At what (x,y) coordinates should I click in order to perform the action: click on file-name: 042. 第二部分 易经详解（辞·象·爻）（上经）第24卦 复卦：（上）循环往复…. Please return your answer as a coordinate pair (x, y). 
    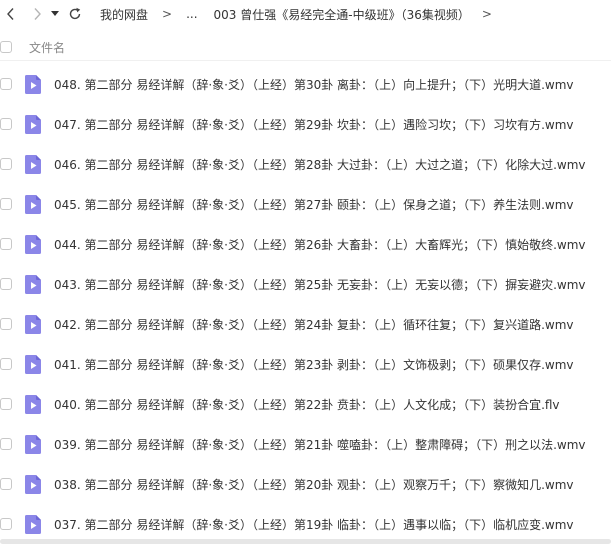
    Looking at the image, I should click on (314, 324).